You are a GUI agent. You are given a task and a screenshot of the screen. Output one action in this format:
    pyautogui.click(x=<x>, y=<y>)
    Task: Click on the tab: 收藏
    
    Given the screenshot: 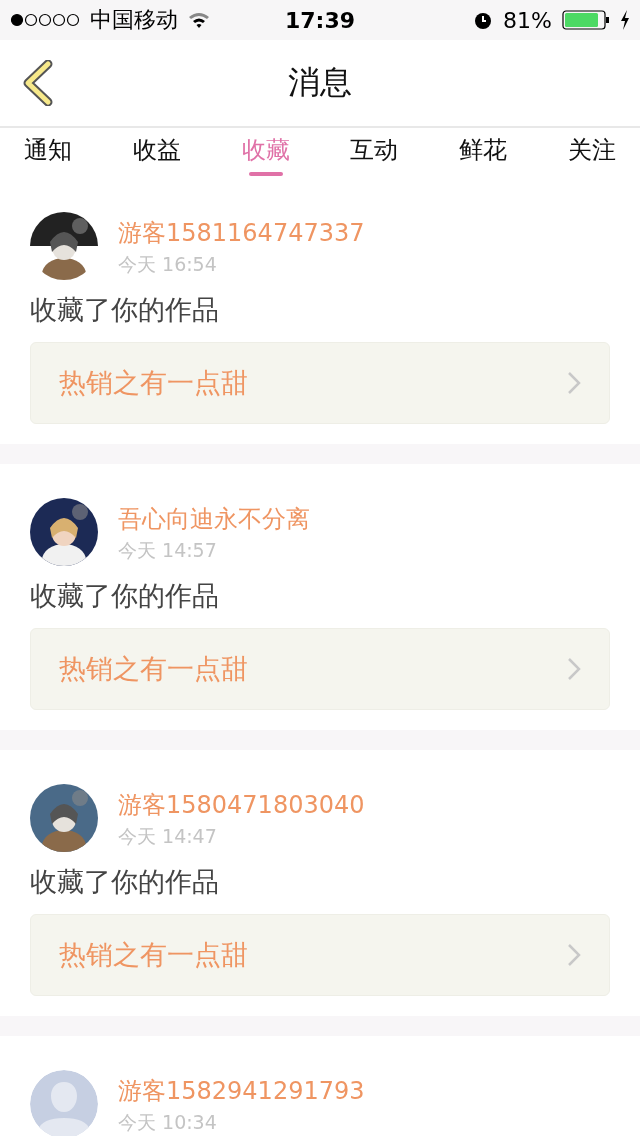 What is the action you would take?
    pyautogui.click(x=265, y=153)
    